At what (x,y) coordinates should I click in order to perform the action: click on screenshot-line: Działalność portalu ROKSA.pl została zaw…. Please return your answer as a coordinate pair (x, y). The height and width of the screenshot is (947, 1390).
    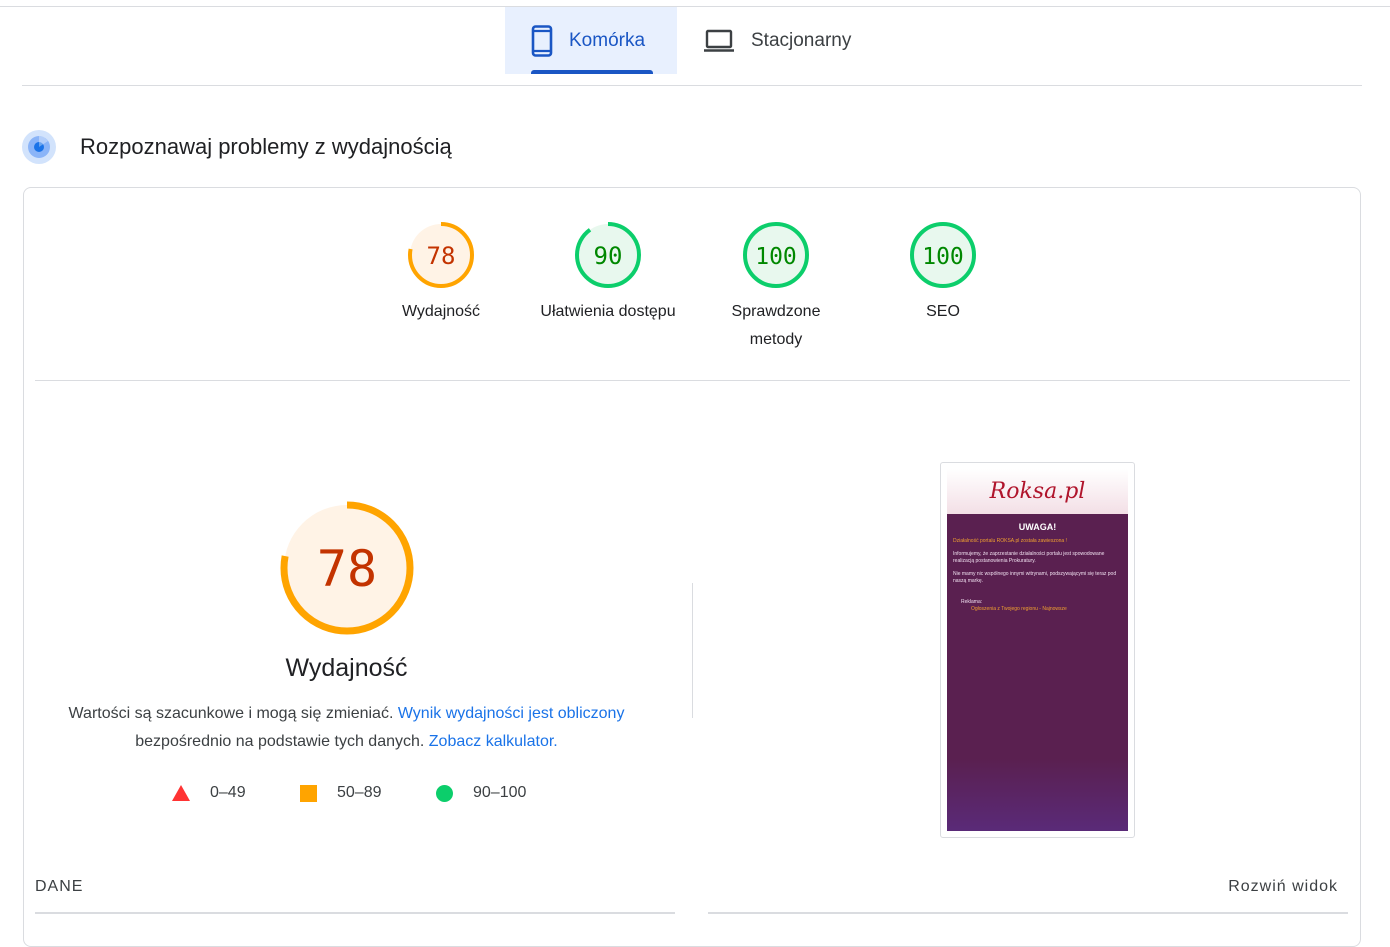
    Looking at the image, I should click on (1010, 541).